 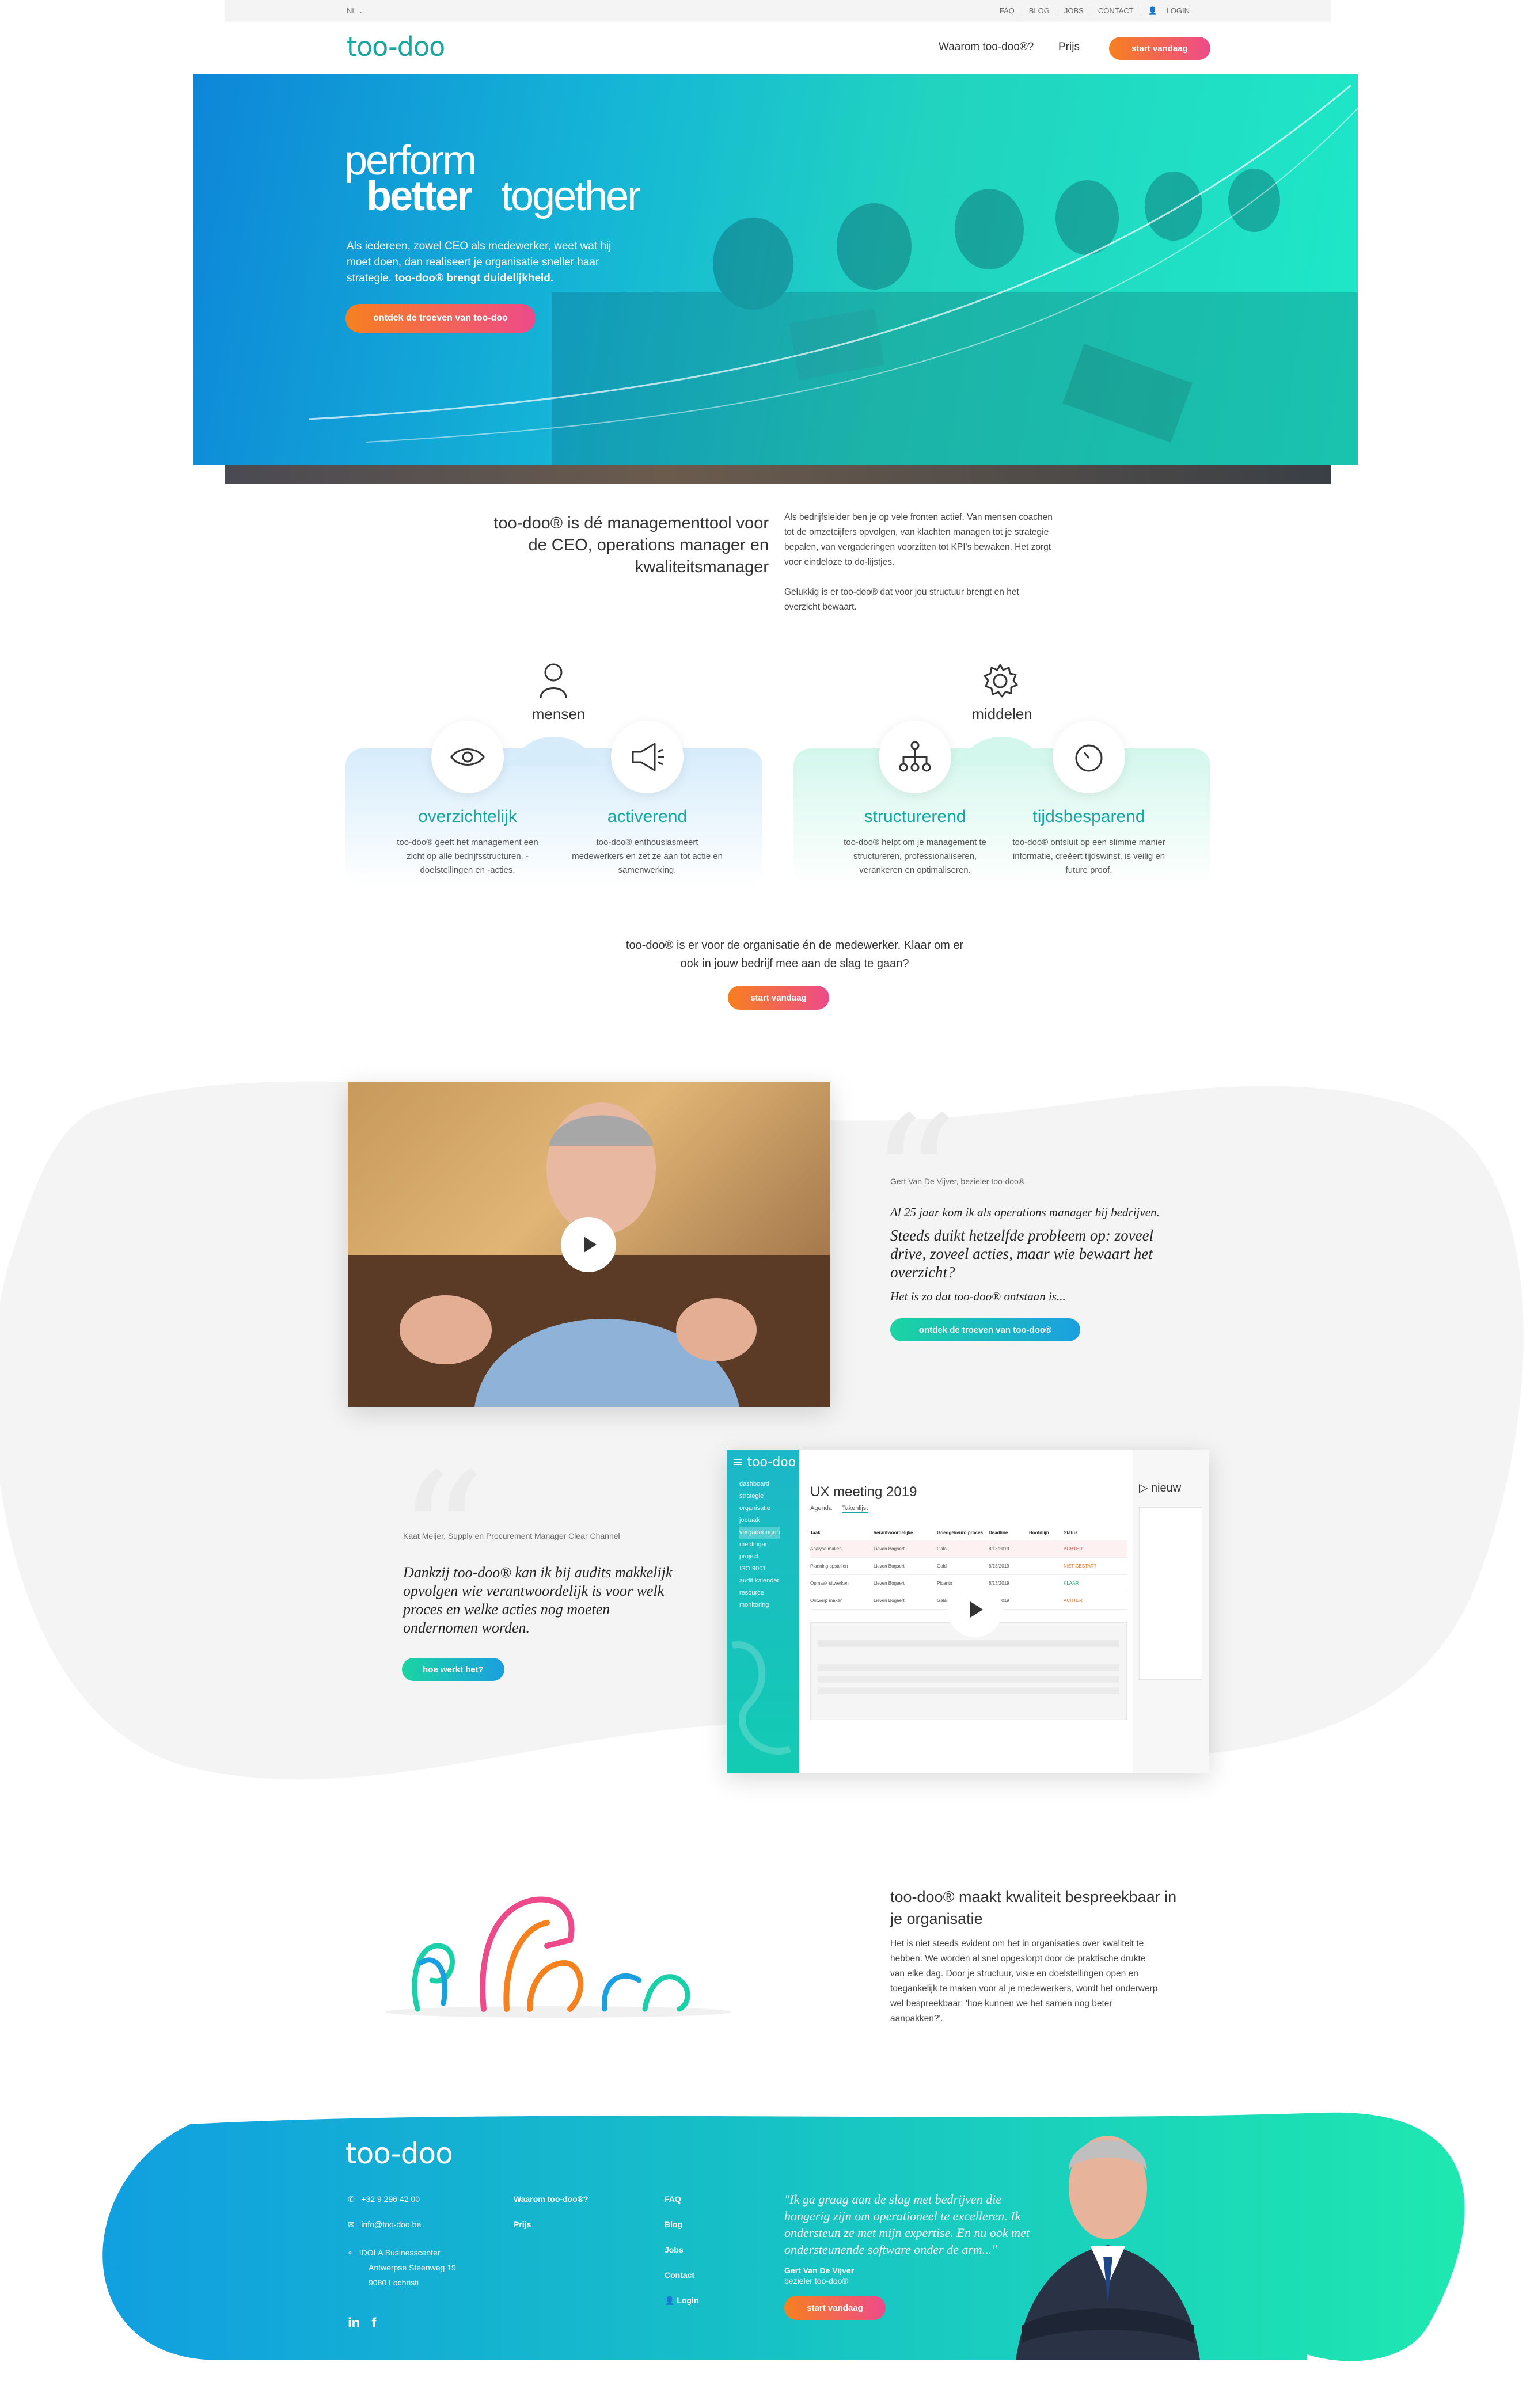 I want to click on group-title-people: mensen, so click(x=559, y=713).